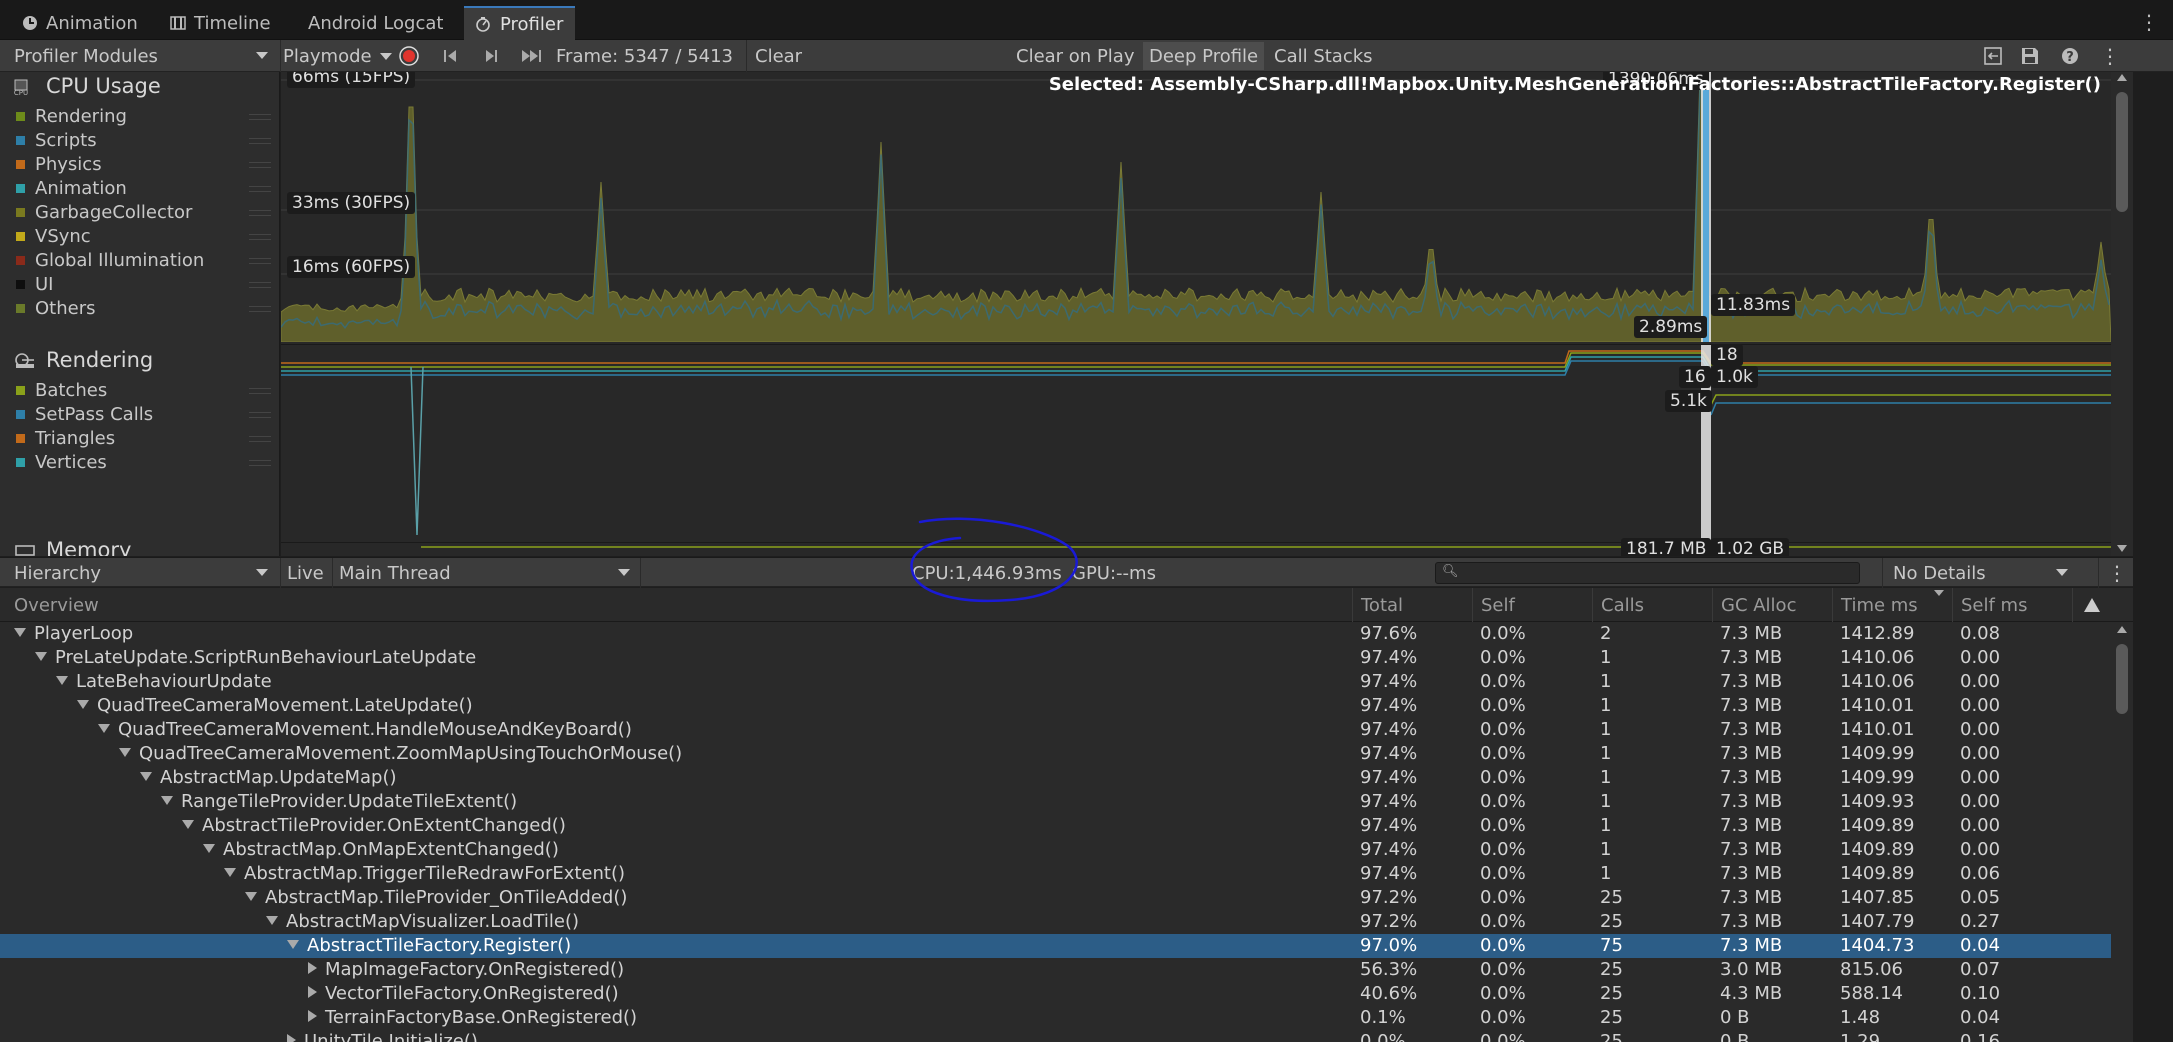 The image size is (2173, 1042). What do you see at coordinates (1980, 573) in the screenshot?
I see `details-dropdown: No Details` at bounding box center [1980, 573].